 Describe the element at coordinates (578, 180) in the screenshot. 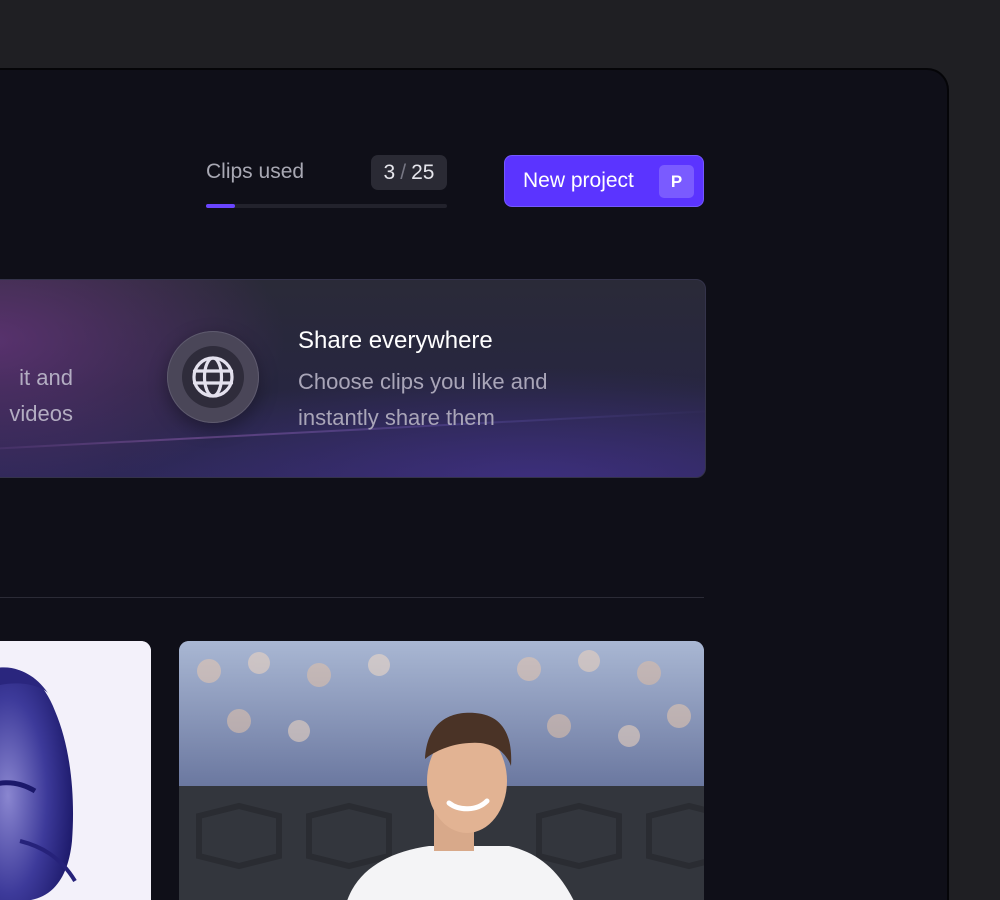

I see `new-project-label: New project` at that location.